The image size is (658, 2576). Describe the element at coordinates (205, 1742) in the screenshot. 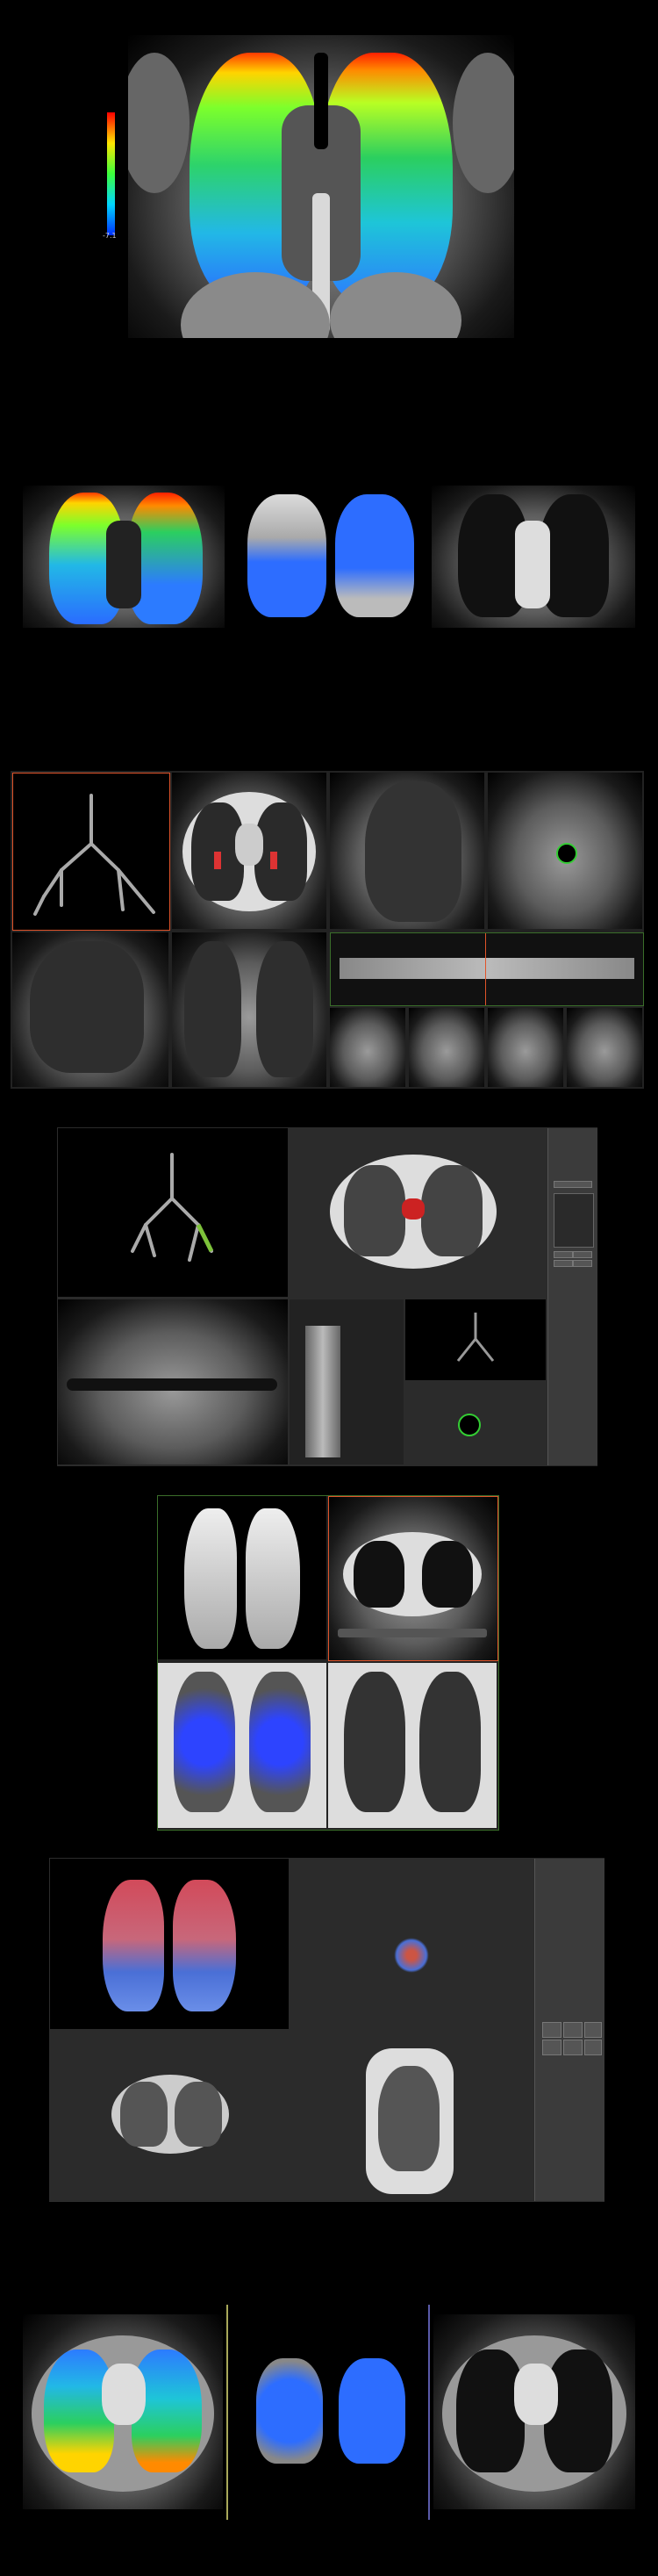

I see `right-lung-overlay` at that location.